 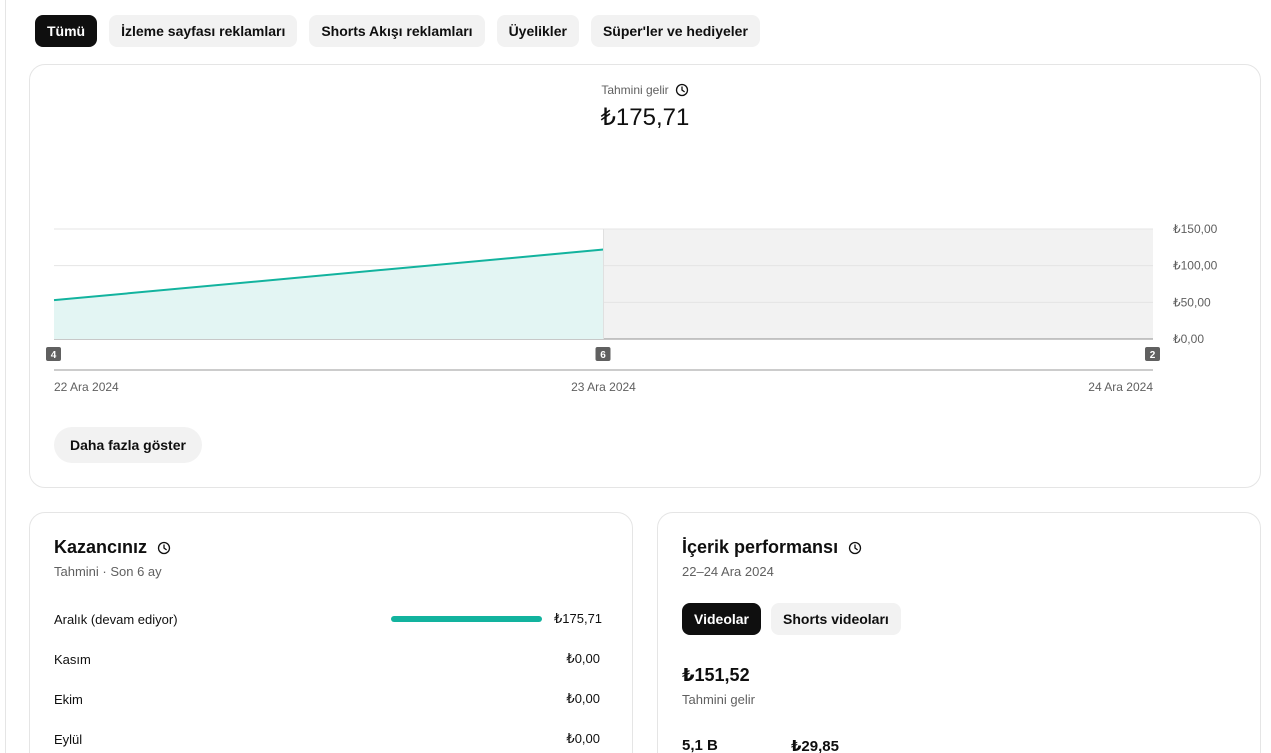 I want to click on earnings-row-label: Eylül, so click(x=68, y=739).